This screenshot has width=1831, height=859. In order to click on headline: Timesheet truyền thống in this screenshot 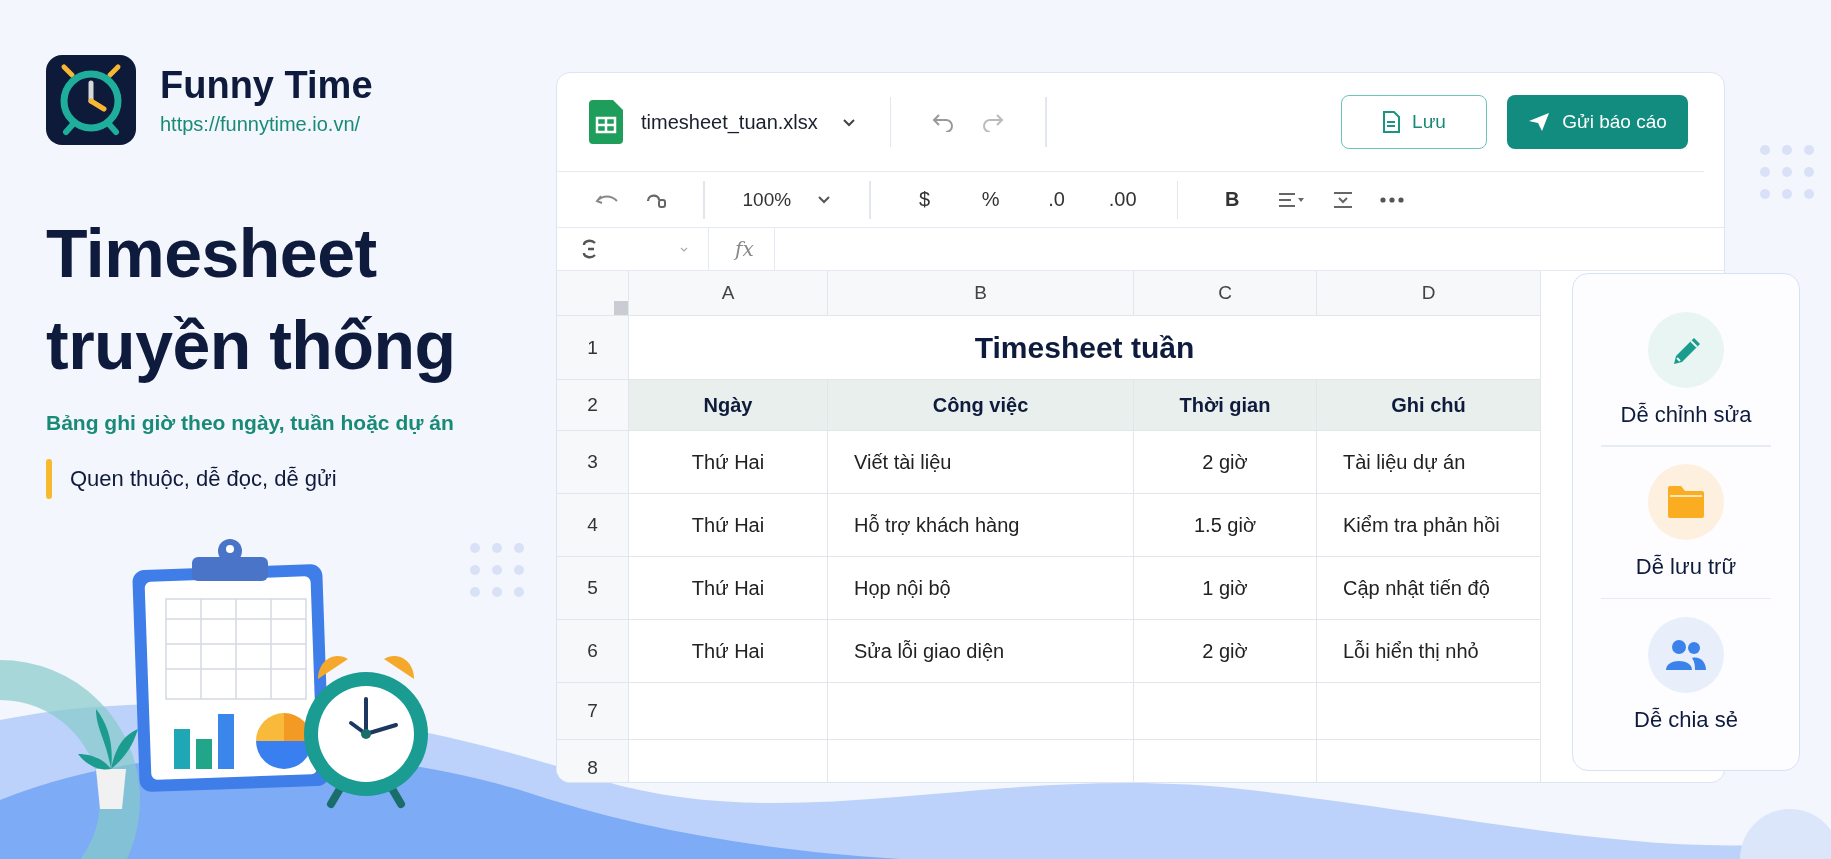, I will do `click(251, 299)`.